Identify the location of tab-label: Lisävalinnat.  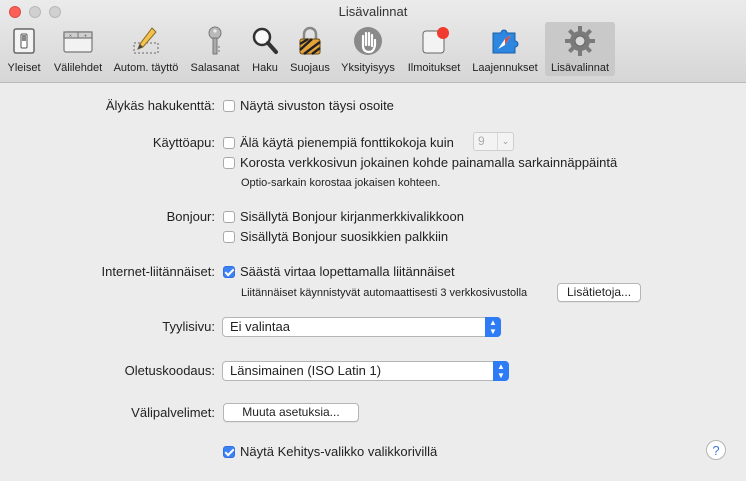
(580, 68).